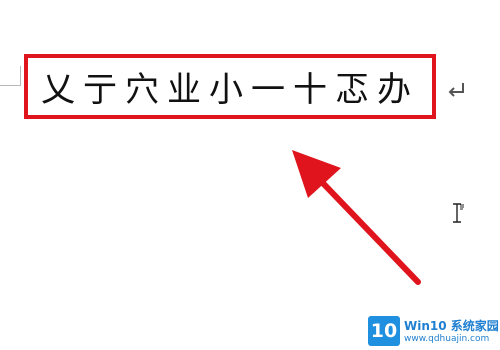  Describe the element at coordinates (456, 90) in the screenshot. I see `paragraph-return-icon` at that location.